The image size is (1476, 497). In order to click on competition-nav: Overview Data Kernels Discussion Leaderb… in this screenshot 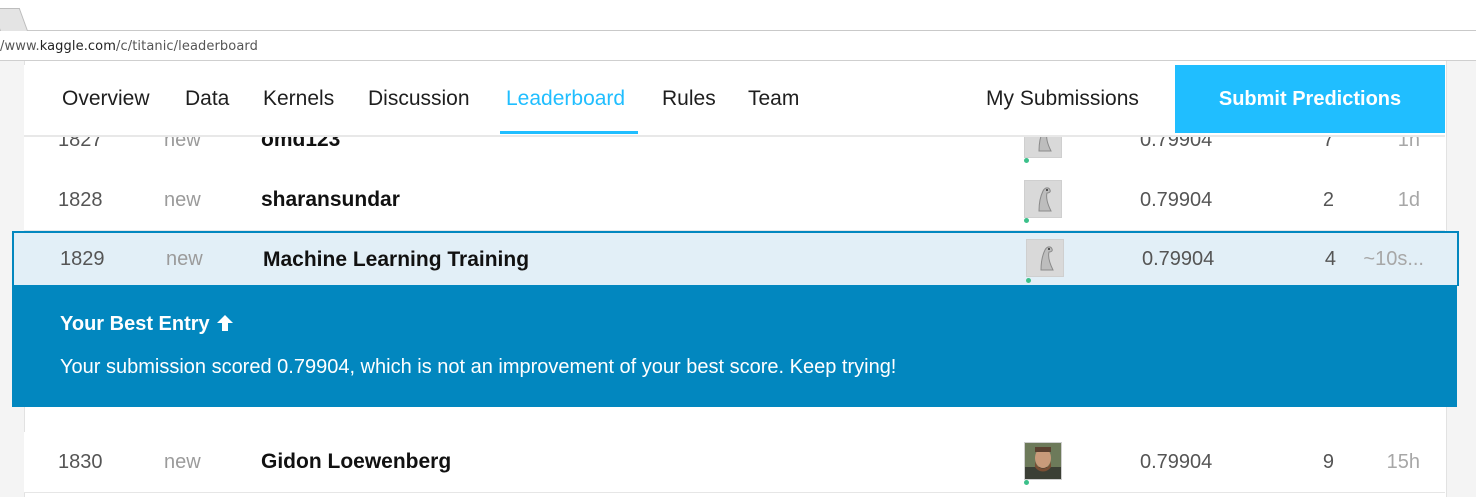, I will do `click(734, 101)`.